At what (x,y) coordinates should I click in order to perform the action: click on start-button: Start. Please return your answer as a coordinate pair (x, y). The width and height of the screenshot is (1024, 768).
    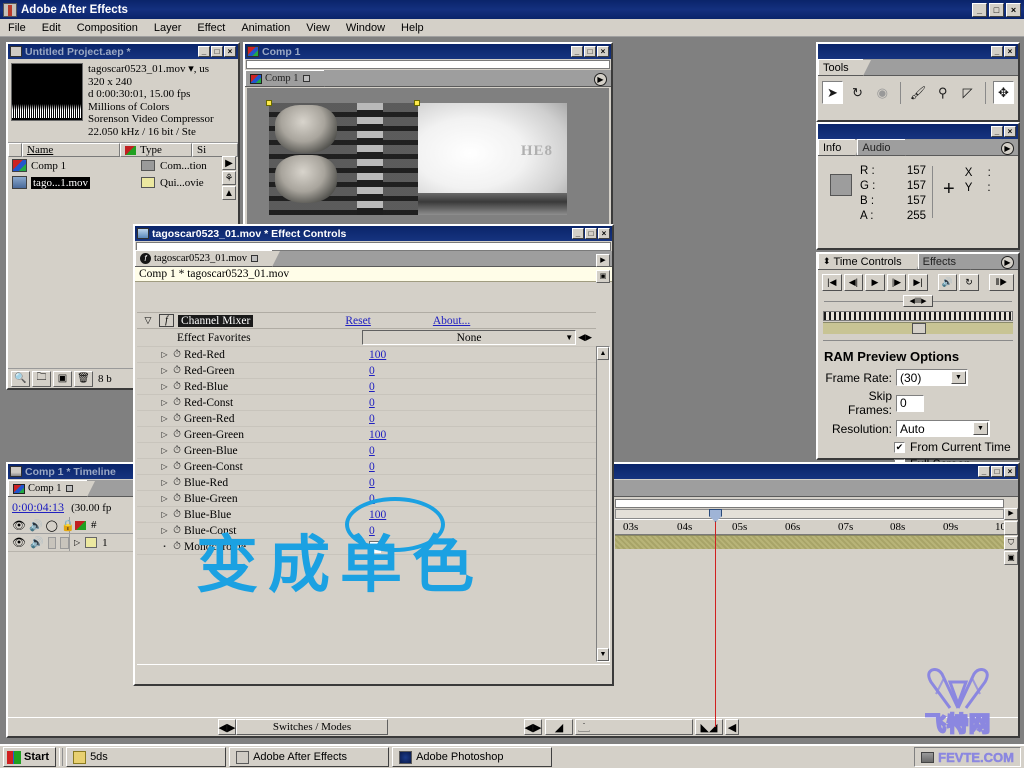
    Looking at the image, I should click on (30, 757).